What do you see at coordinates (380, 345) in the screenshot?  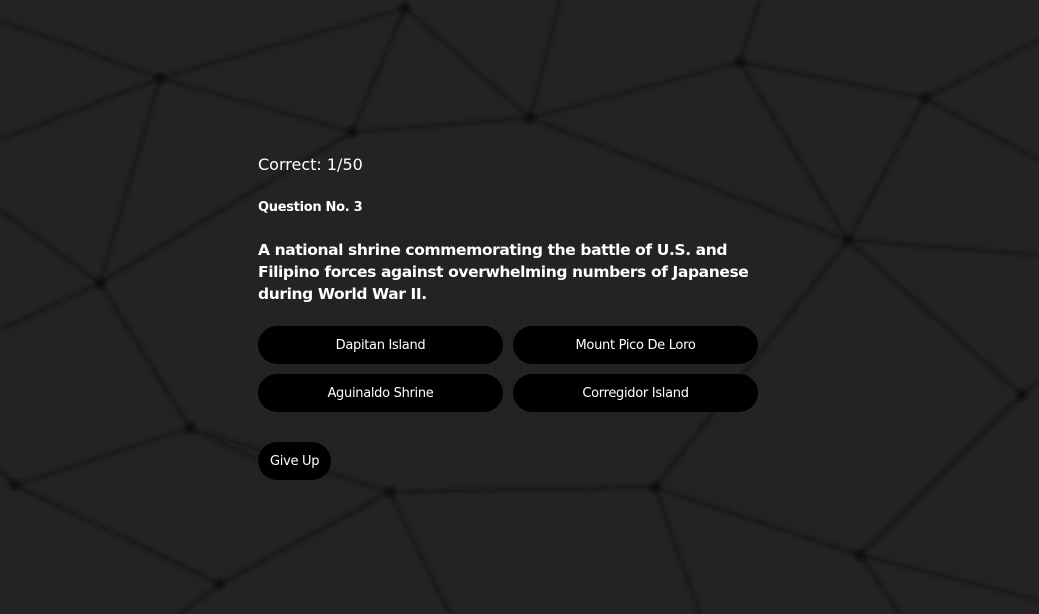 I see `answer-button-dapitan-island: Dapitan Island` at bounding box center [380, 345].